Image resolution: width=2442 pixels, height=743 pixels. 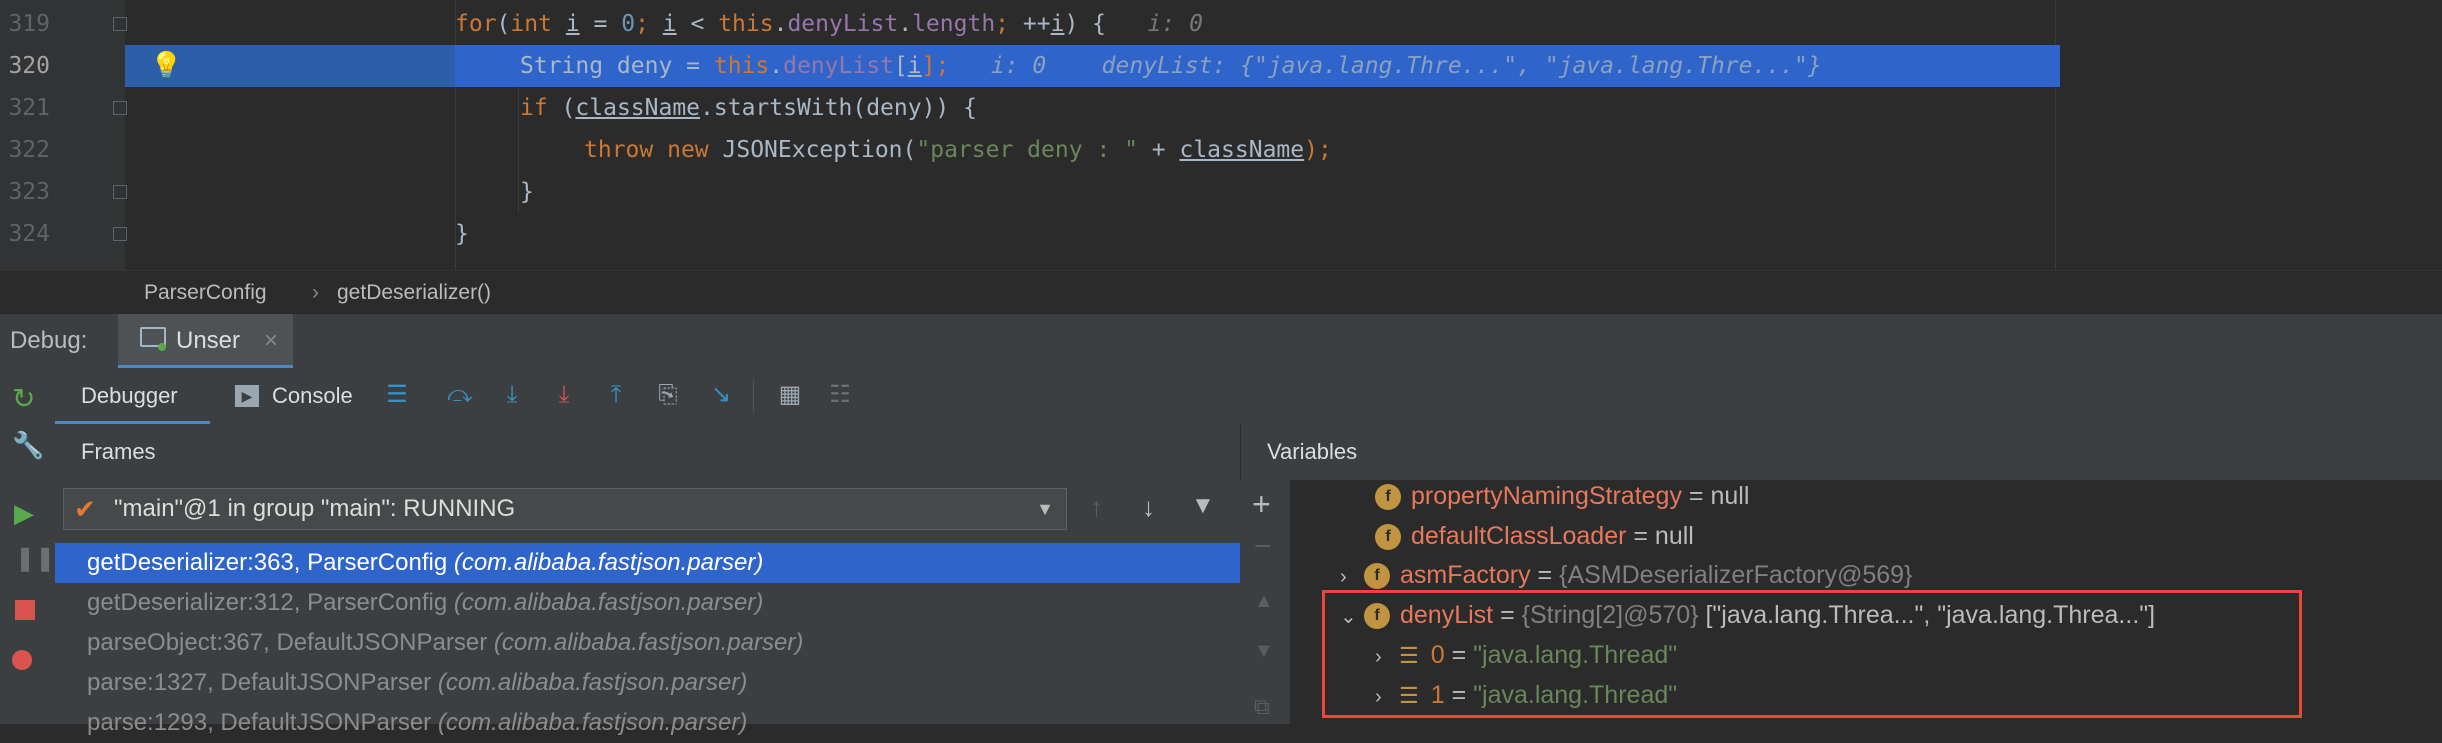 What do you see at coordinates (1318, 150) in the screenshot?
I see `code-token: );` at bounding box center [1318, 150].